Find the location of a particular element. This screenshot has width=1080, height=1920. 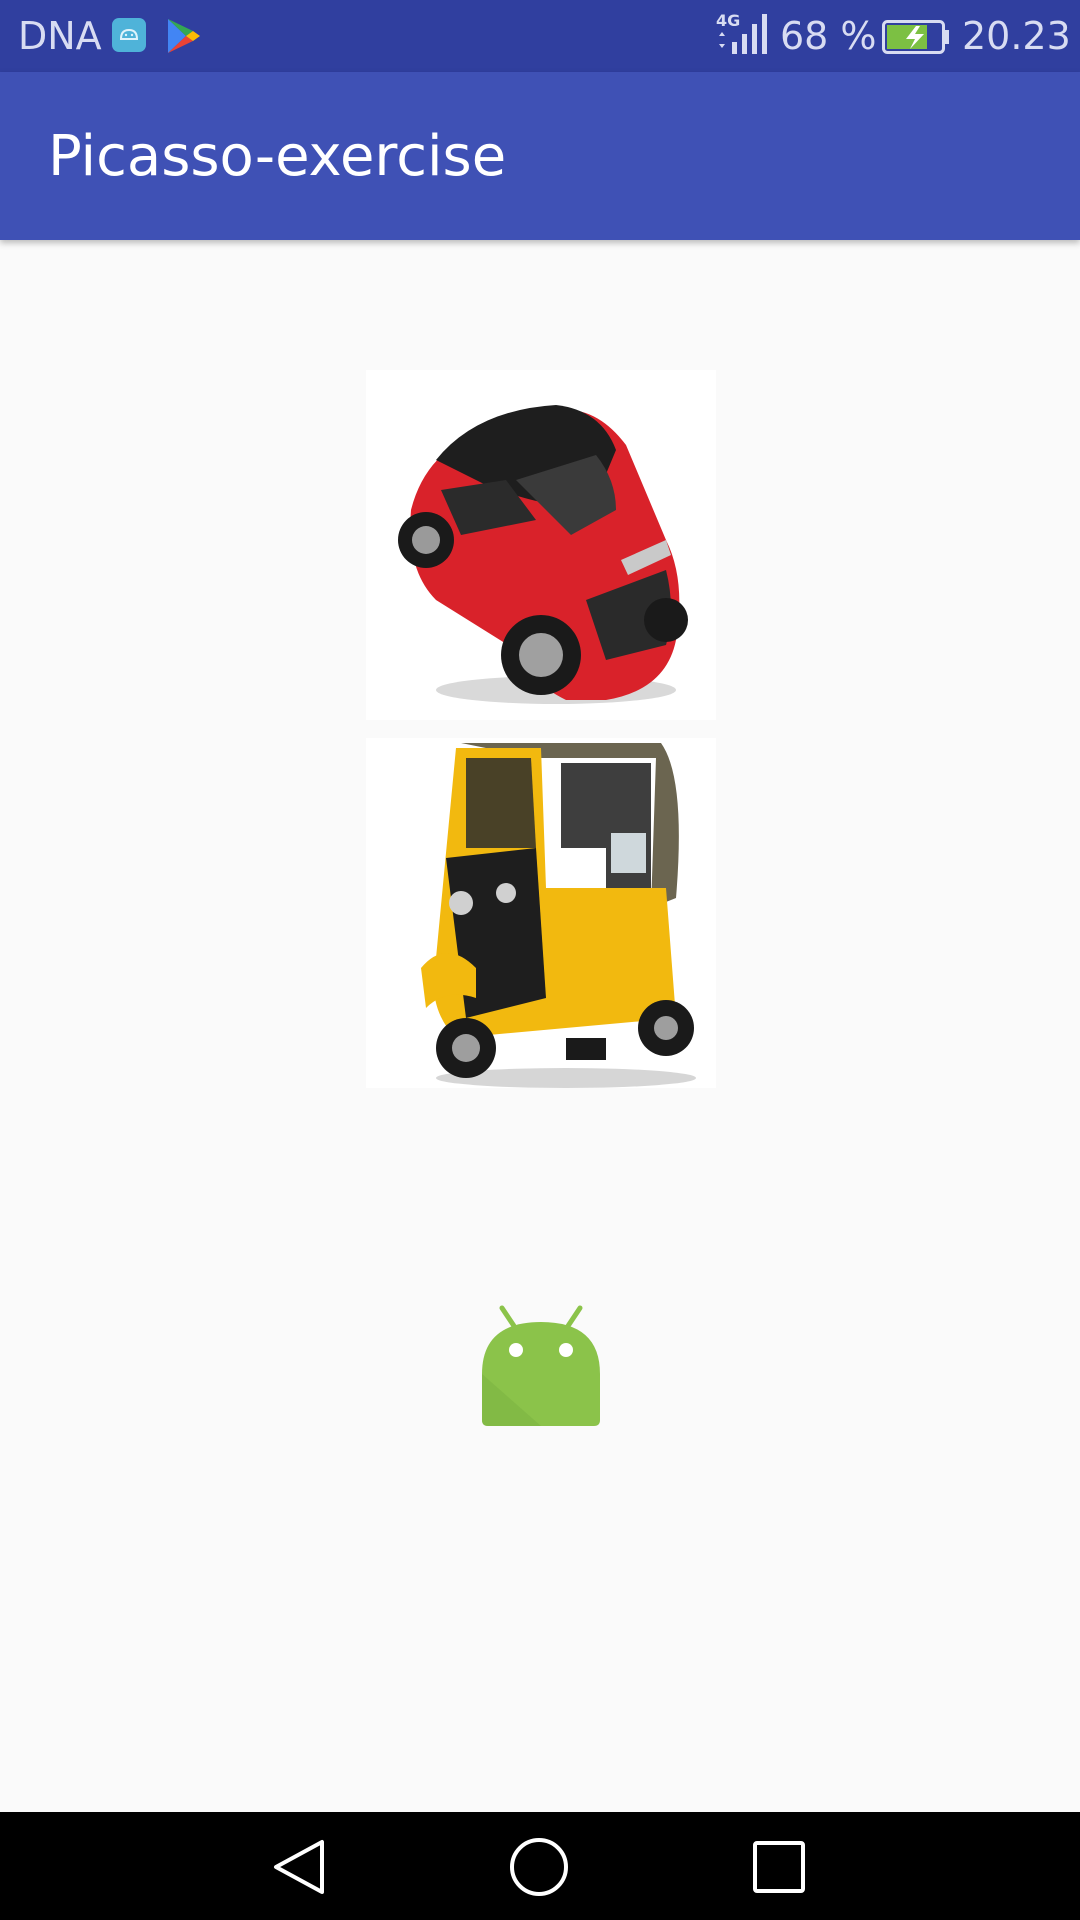

battery-charging-icon is located at coordinates (915, 37).